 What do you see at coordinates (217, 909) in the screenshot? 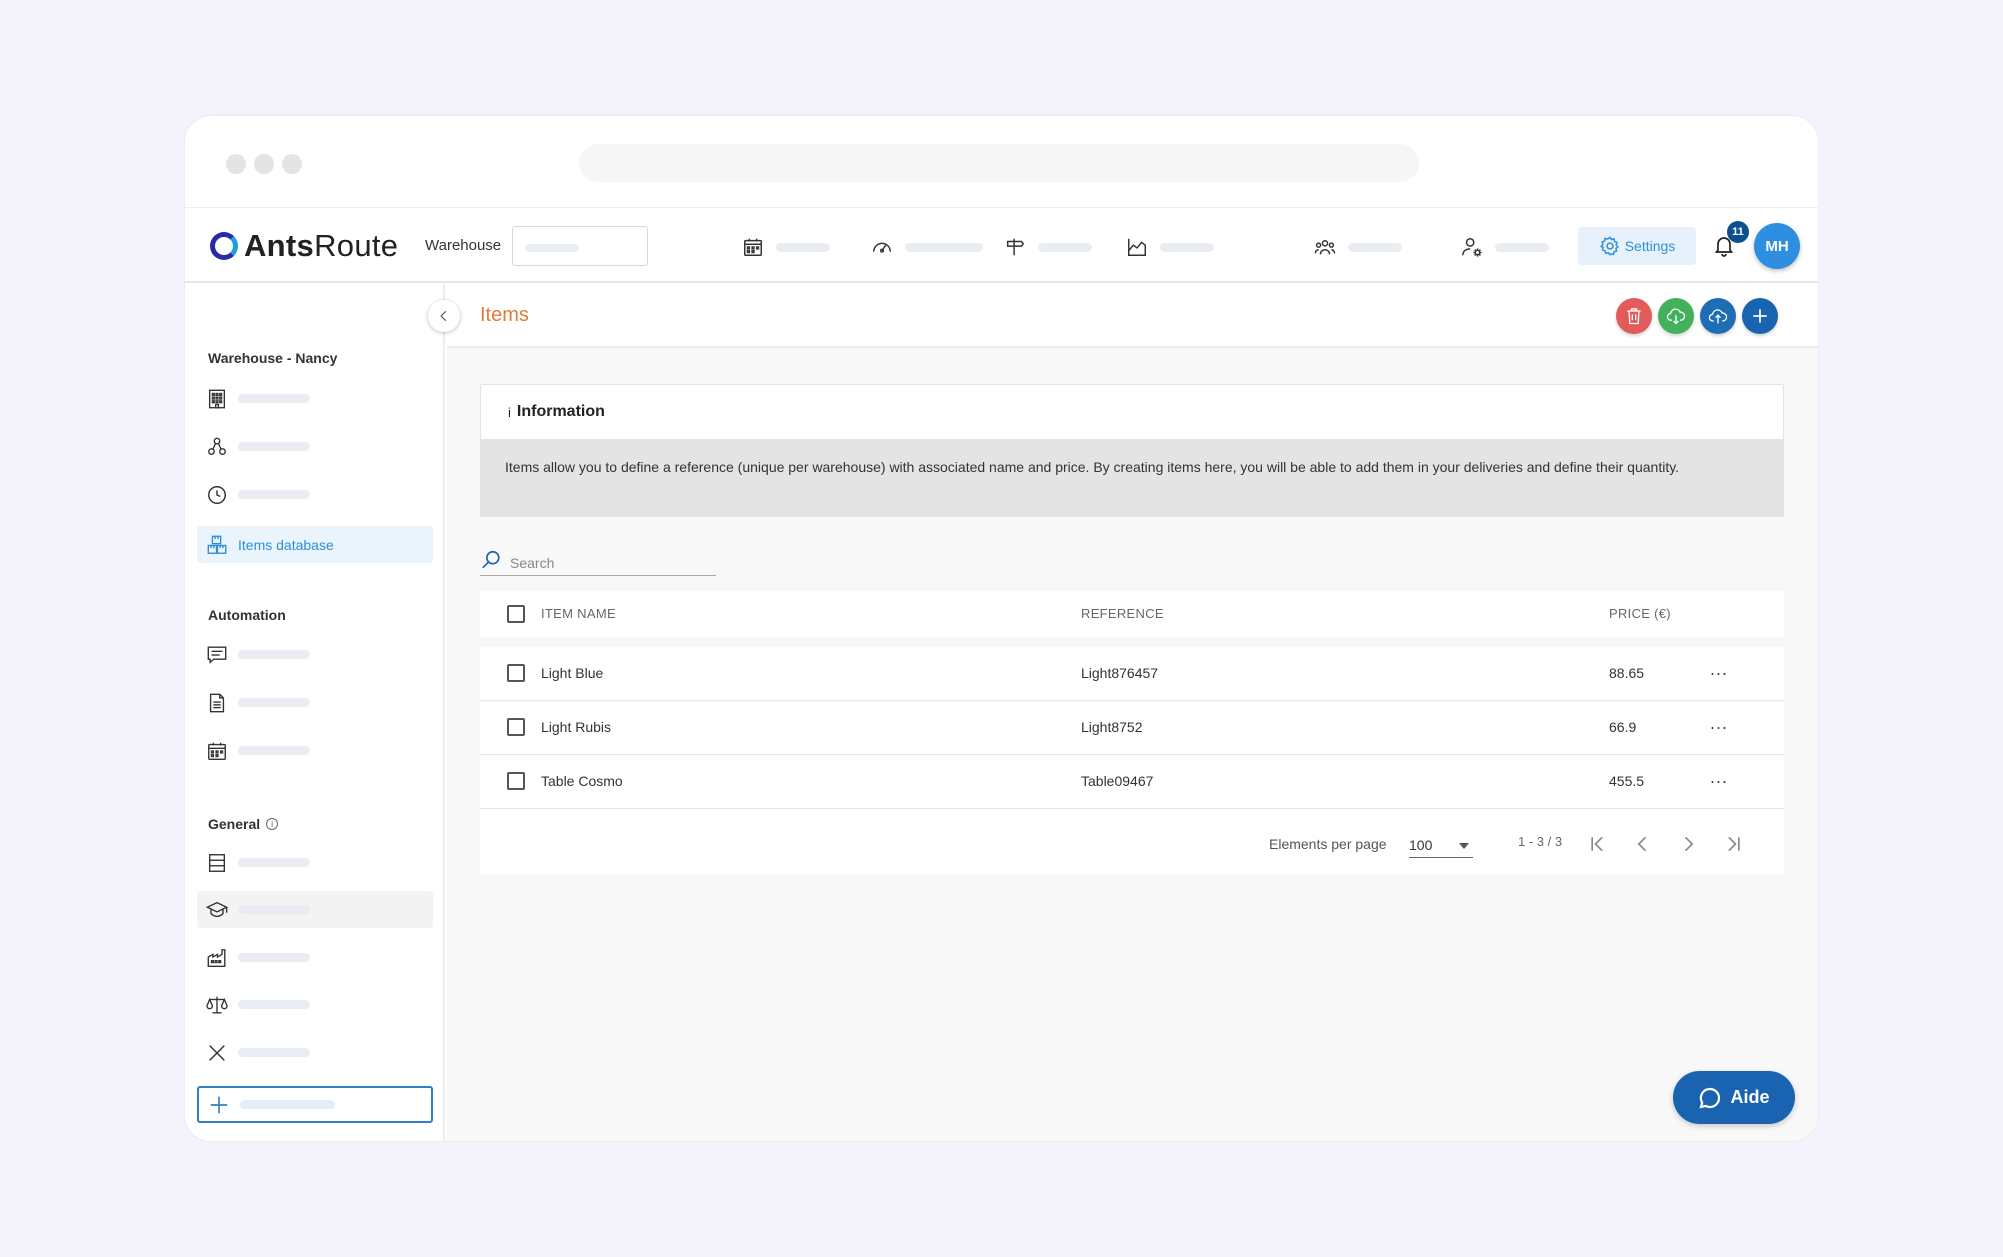
I see `graduation-cap-icon` at bounding box center [217, 909].